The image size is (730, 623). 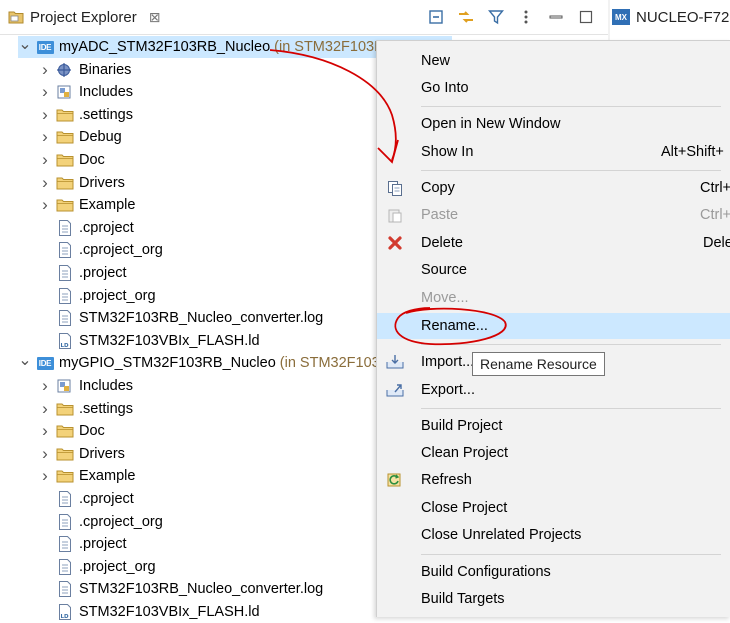 I want to click on menu-item-copy: Copy Ctrl+, so click(x=553, y=188).